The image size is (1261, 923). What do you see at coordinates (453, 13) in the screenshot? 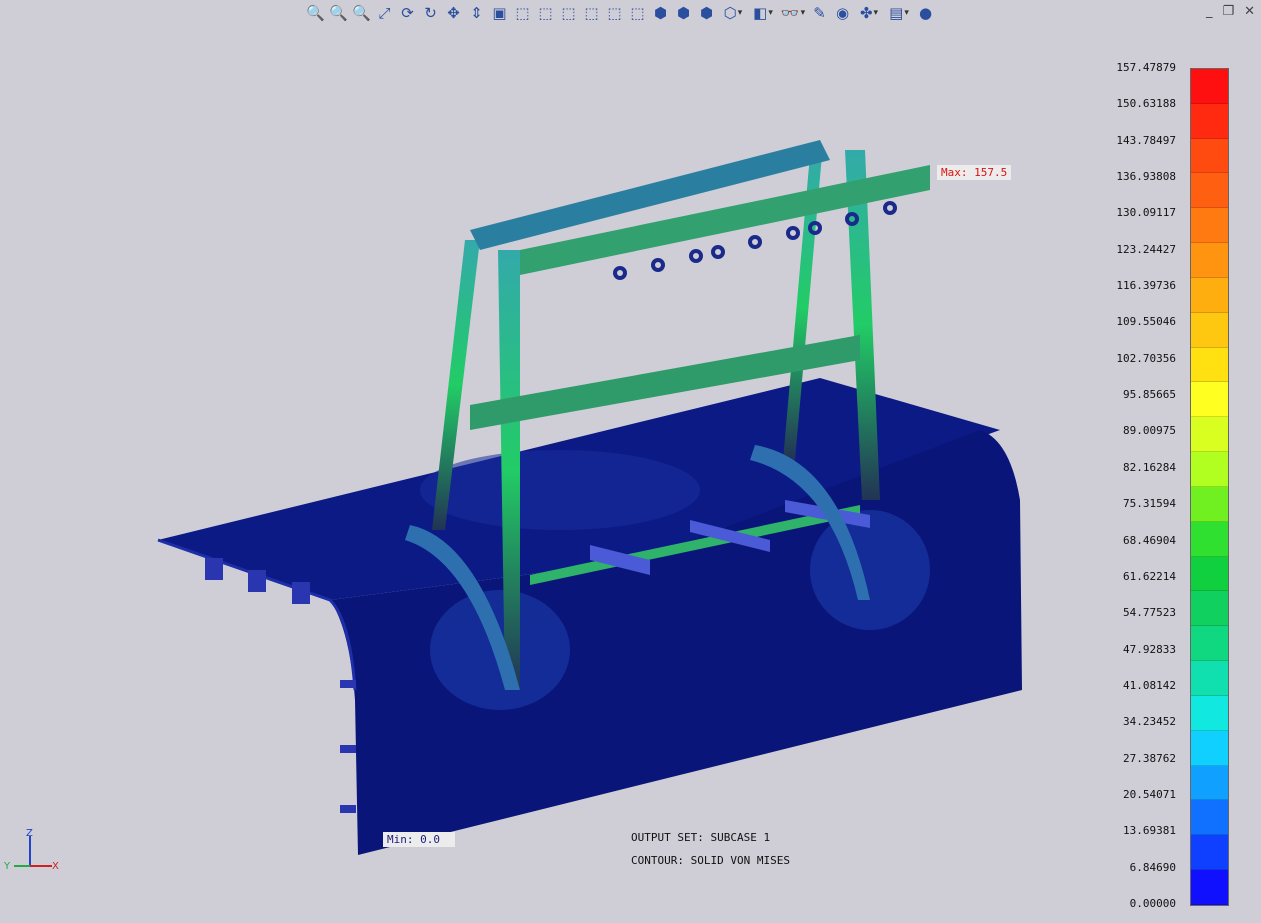
I see `pan-icon: ✥` at bounding box center [453, 13].